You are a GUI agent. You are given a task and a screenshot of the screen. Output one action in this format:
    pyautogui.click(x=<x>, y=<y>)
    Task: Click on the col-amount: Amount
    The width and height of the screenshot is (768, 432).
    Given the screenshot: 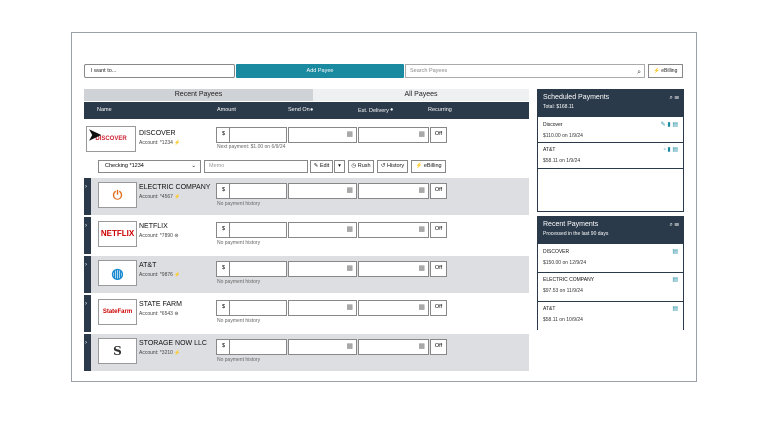 What is the action you would take?
    pyautogui.click(x=226, y=110)
    